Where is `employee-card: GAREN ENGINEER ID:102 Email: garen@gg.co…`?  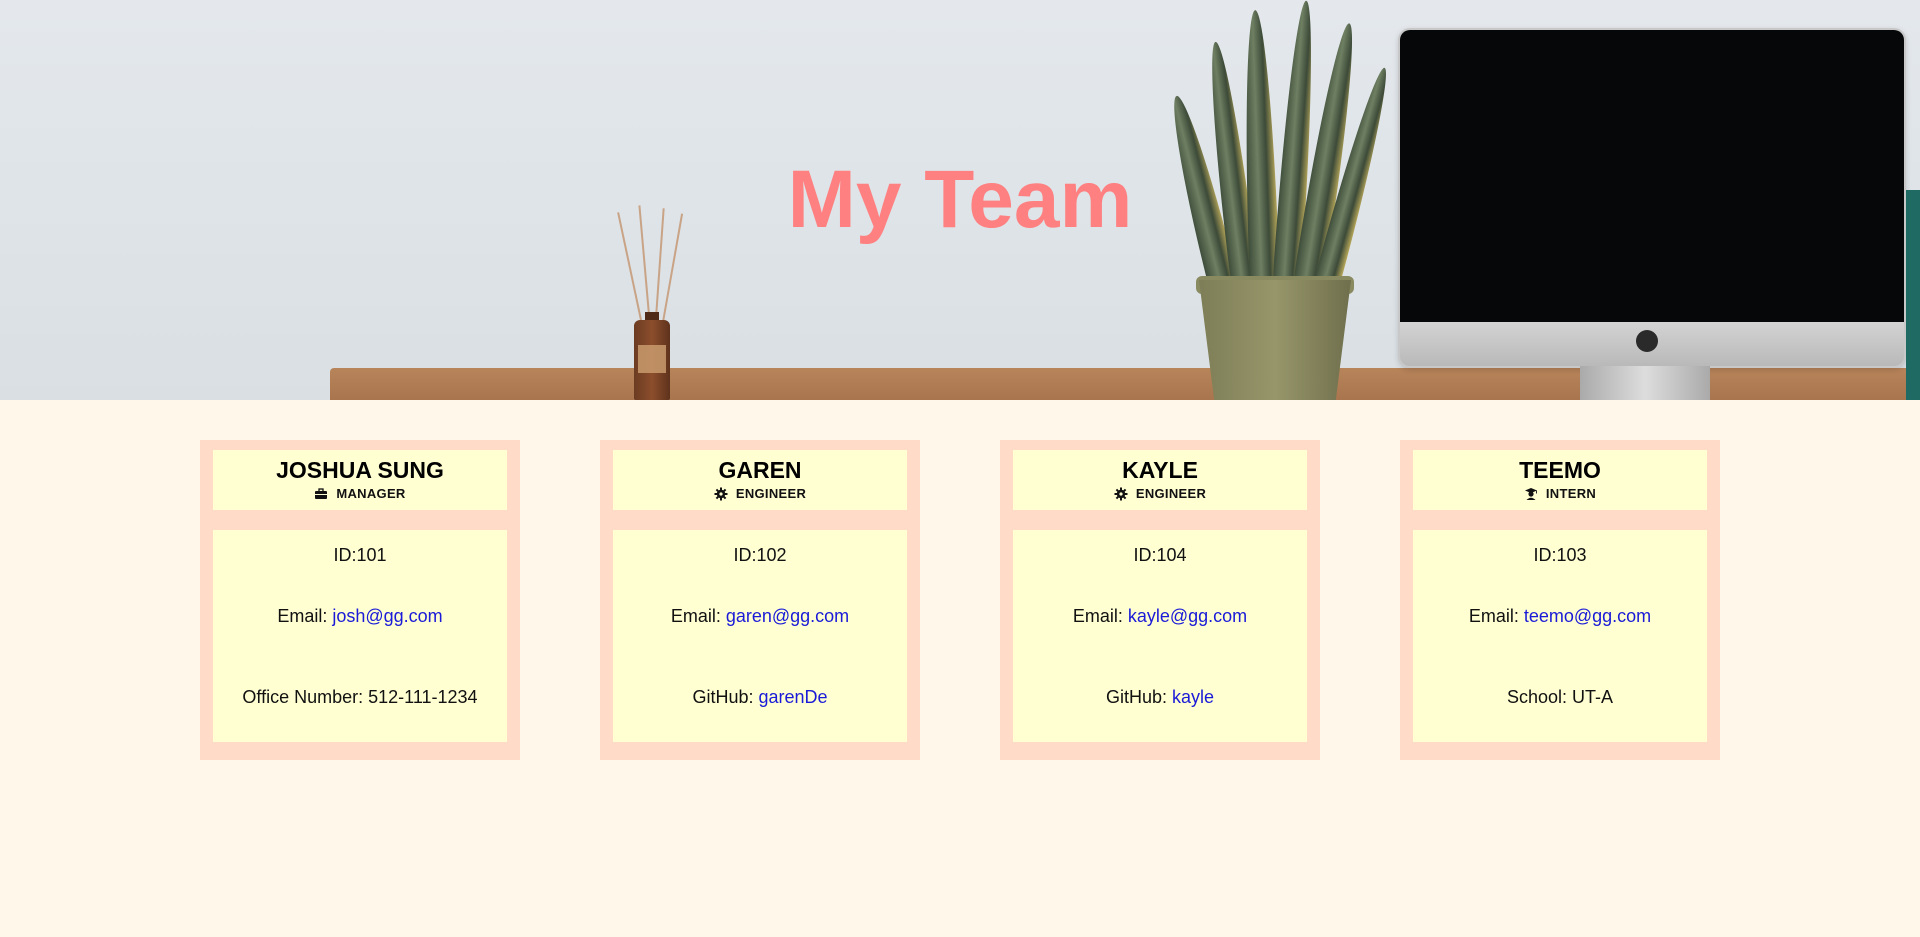 employee-card: GAREN ENGINEER ID:102 Email: garen@gg.co… is located at coordinates (760, 600).